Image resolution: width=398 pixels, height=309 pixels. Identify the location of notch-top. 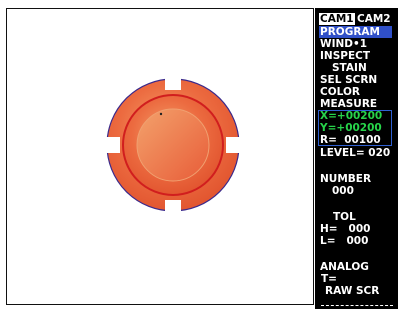
(173, 84).